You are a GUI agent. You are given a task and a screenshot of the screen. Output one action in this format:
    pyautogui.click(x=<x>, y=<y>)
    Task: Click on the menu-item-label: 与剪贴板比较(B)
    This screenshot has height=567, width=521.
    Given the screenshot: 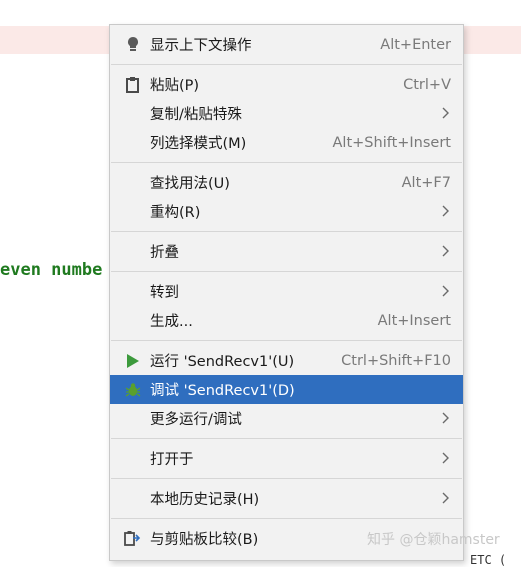 What is the action you would take?
    pyautogui.click(x=204, y=540)
    